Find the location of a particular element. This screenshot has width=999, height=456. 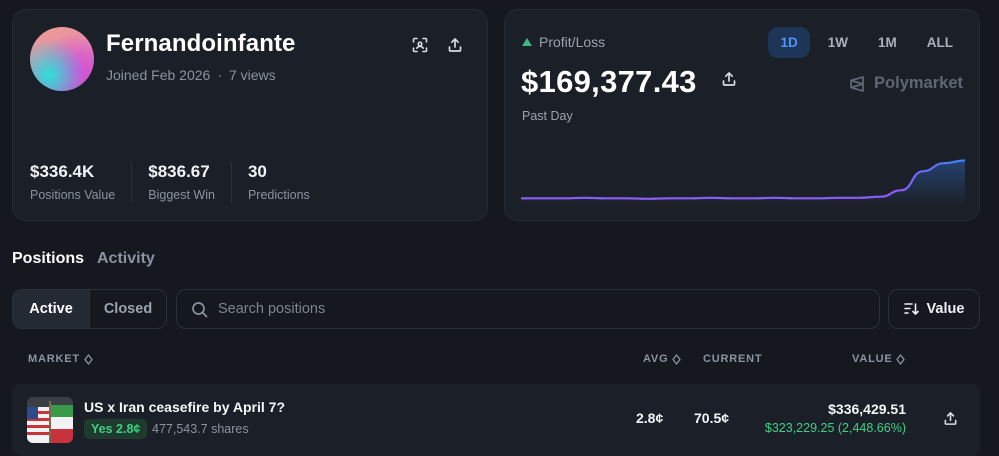

position-pnl: $323,229.25 (2,448.66%) is located at coordinates (835, 428).